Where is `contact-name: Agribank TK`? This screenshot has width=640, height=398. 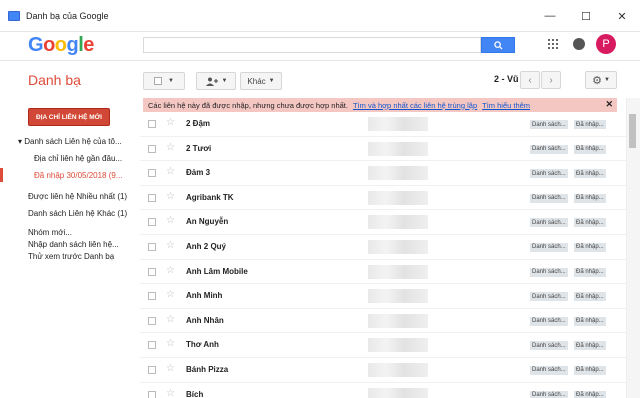 contact-name: Agribank TK is located at coordinates (210, 197).